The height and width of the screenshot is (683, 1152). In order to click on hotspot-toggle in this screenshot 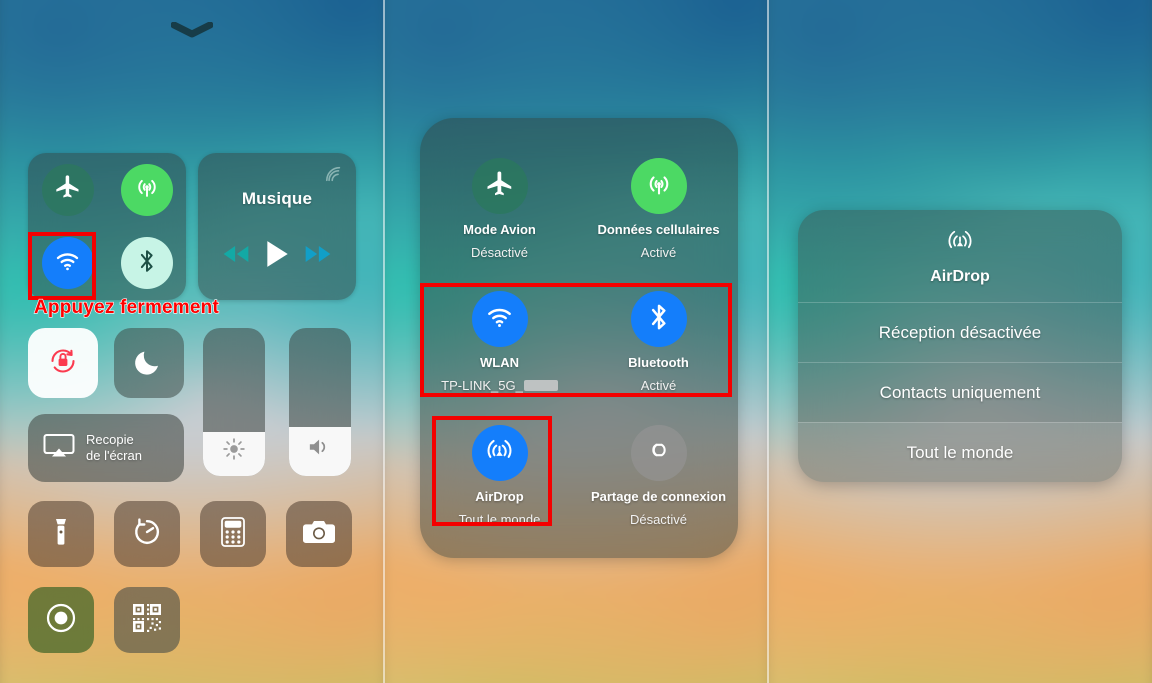, I will do `click(658, 452)`.